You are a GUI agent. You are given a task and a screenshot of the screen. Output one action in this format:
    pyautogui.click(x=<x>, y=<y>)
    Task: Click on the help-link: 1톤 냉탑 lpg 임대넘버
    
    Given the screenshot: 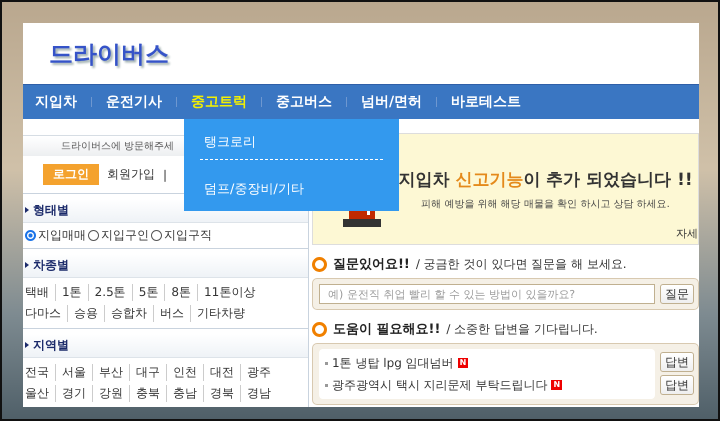 What is the action you would take?
    pyautogui.click(x=393, y=363)
    